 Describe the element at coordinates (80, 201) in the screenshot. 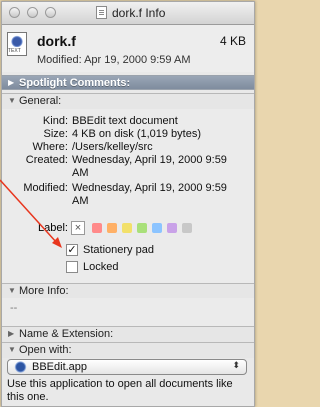

I see `modified-value-cont: AM` at that location.